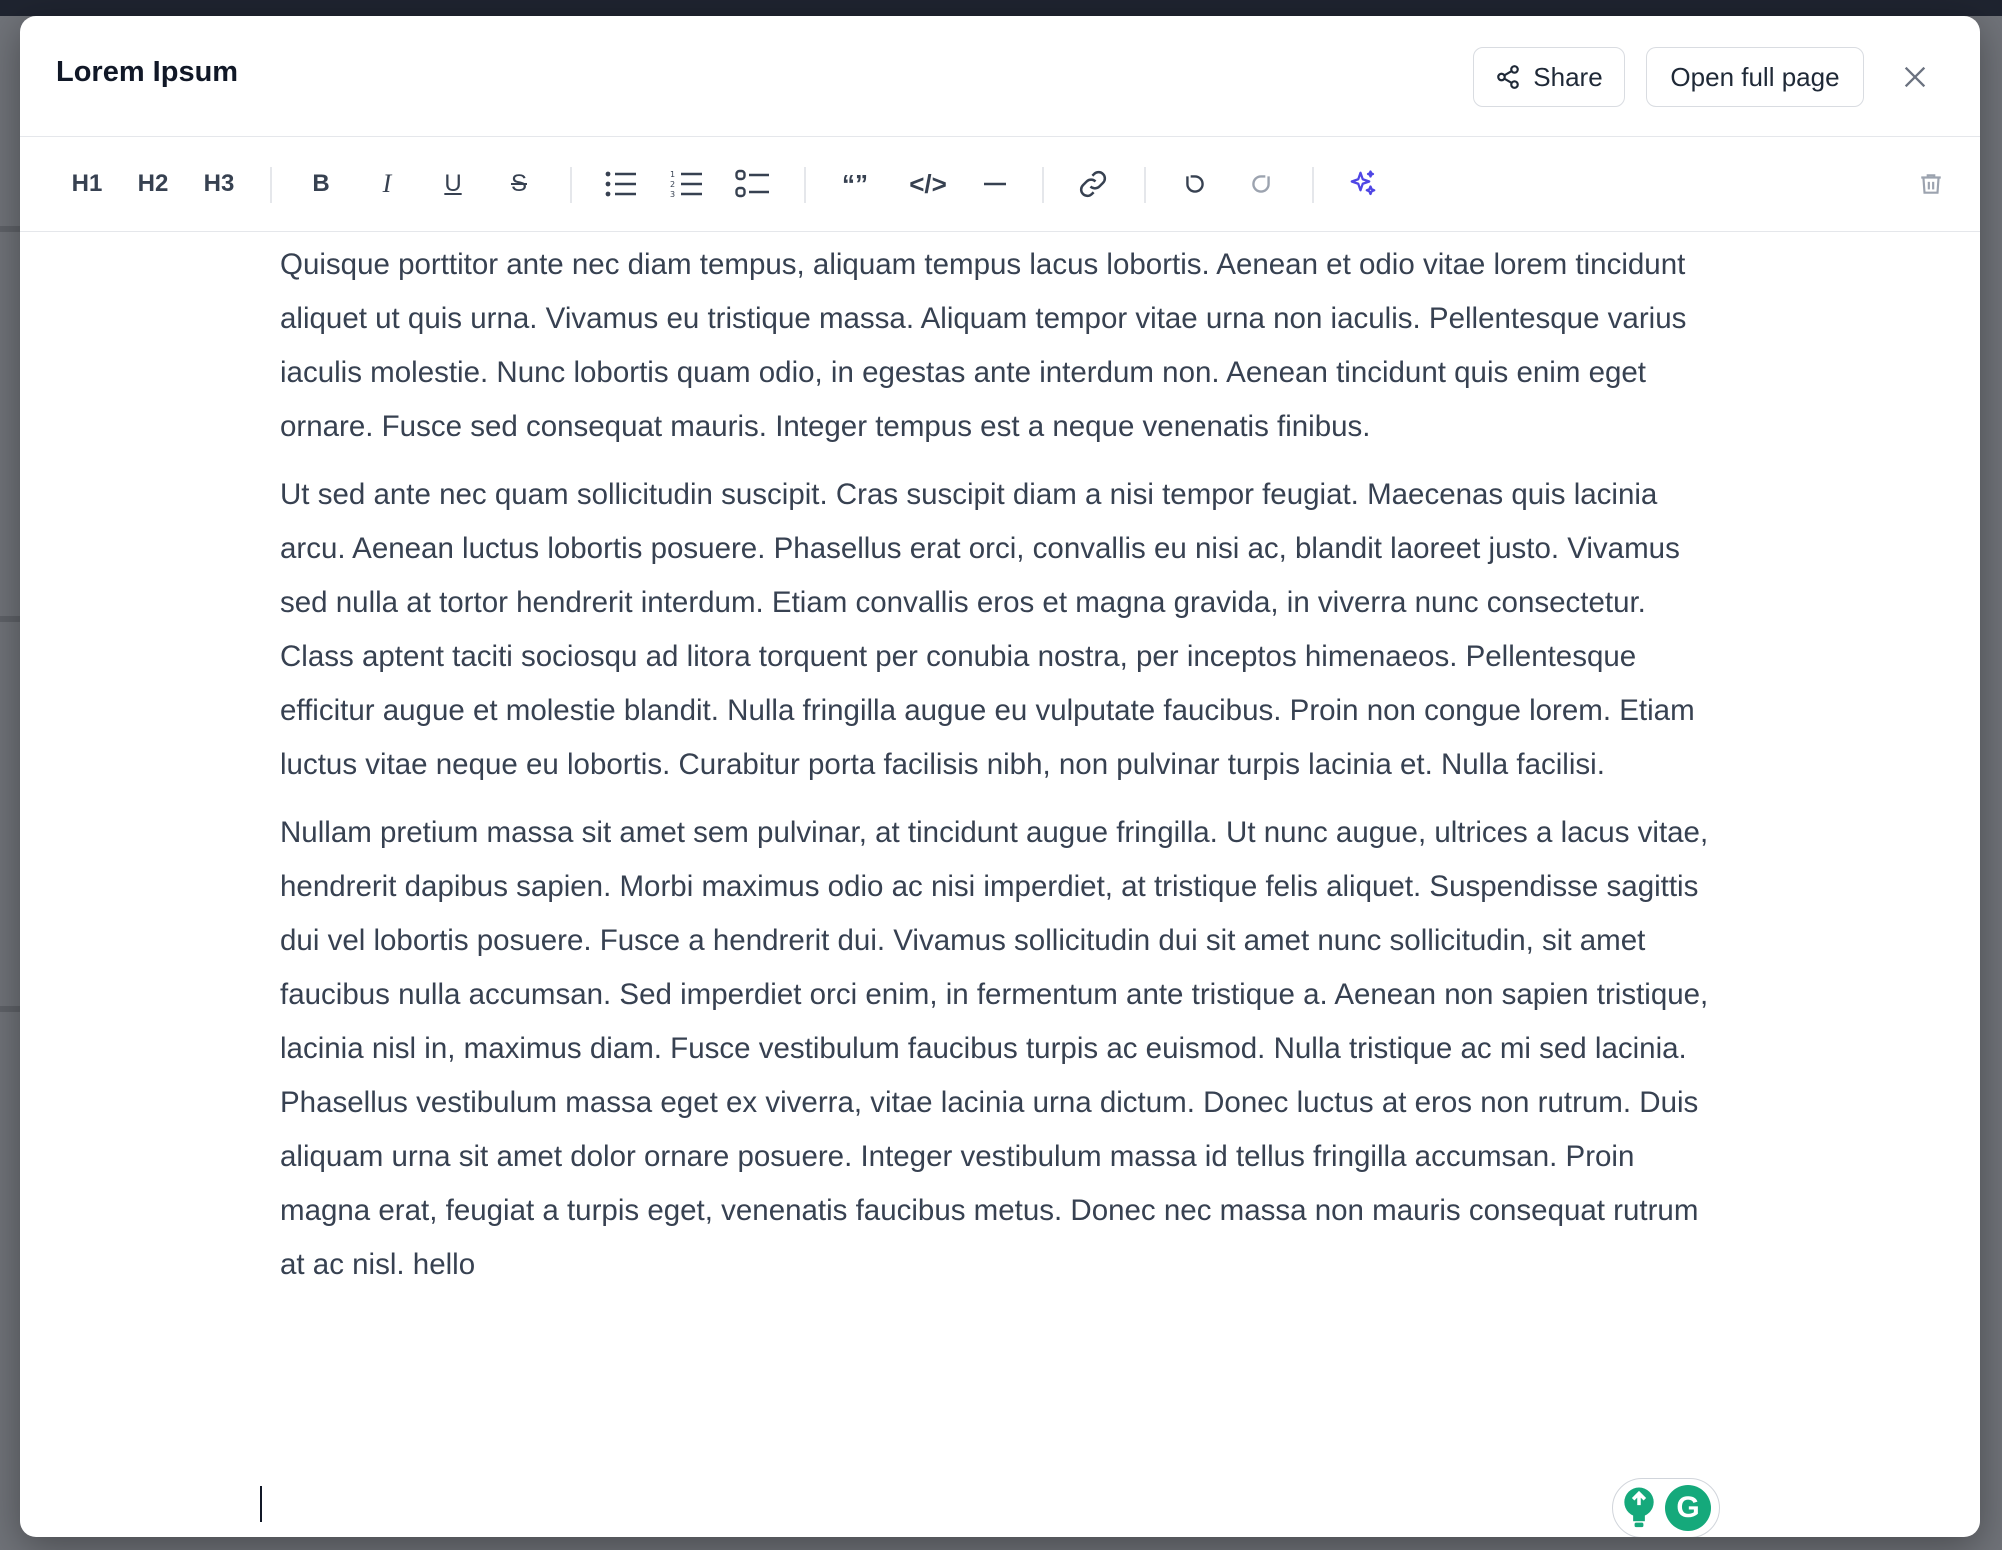  I want to click on lightbulb-icon, so click(1639, 1507).